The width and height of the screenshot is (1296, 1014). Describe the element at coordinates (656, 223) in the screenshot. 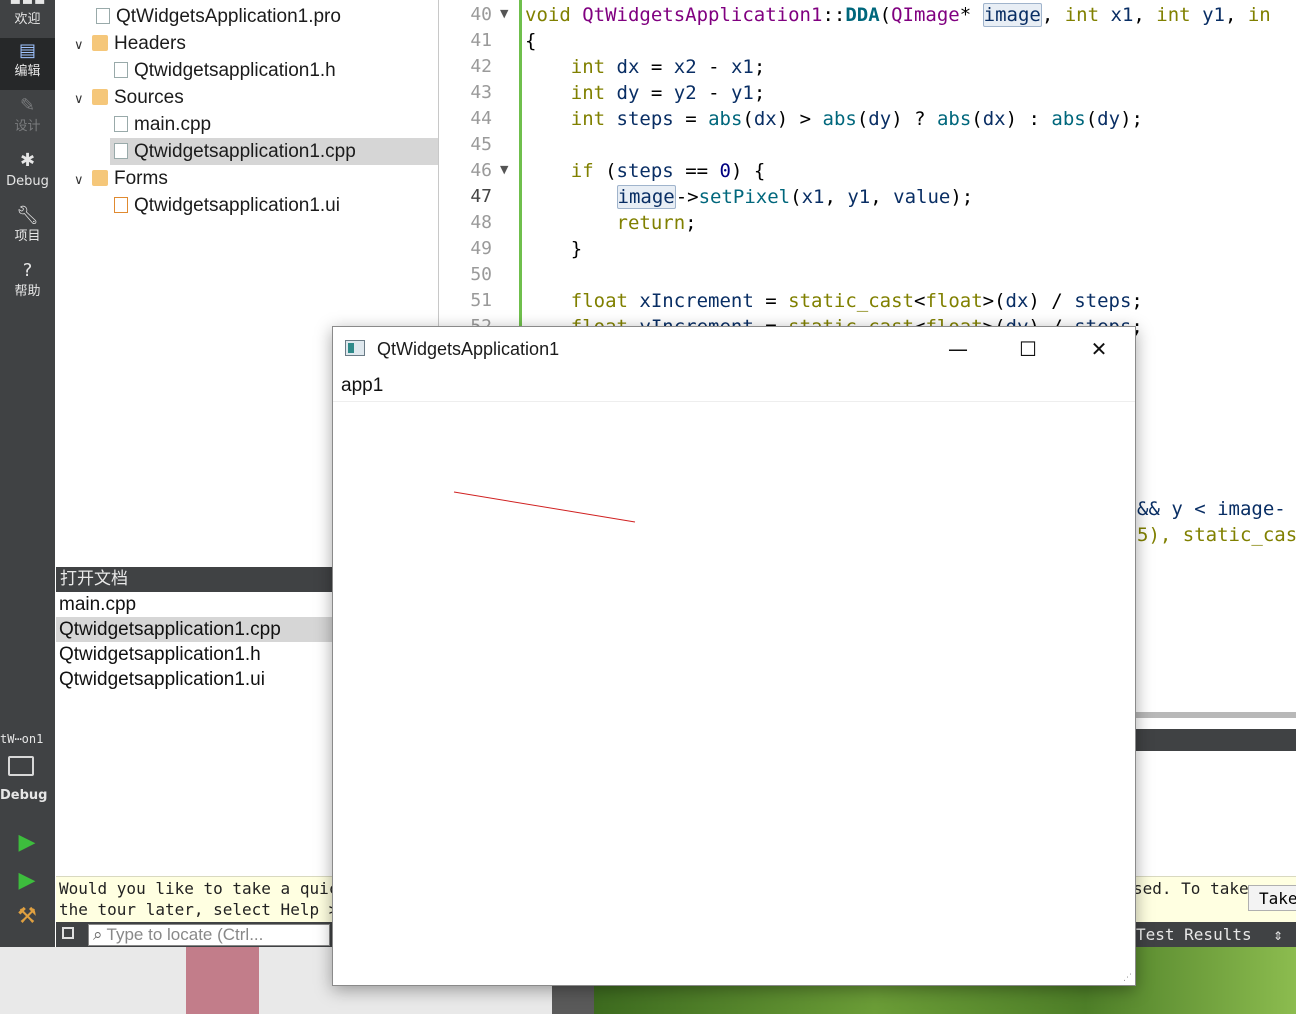

I see `code-line: return;` at that location.